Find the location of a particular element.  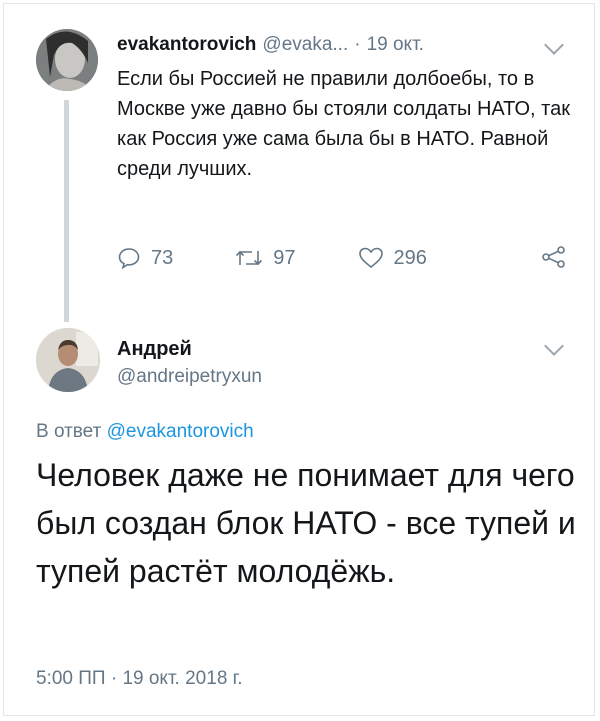

like-count: 296 is located at coordinates (410, 257).